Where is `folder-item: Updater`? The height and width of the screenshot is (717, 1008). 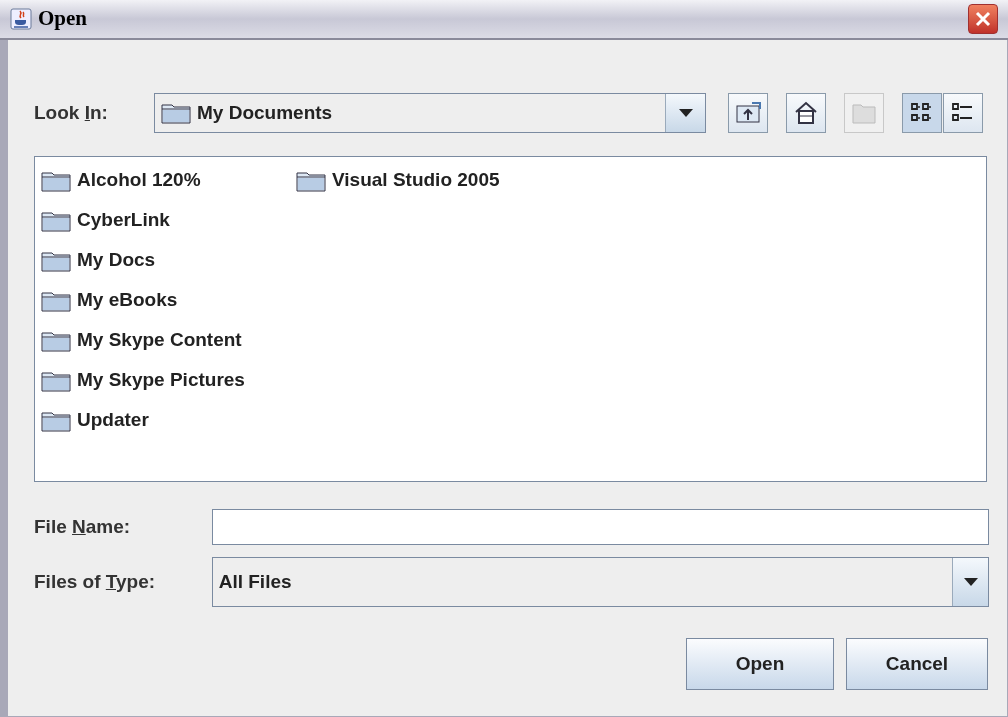 folder-item: Updater is located at coordinates (168, 420).